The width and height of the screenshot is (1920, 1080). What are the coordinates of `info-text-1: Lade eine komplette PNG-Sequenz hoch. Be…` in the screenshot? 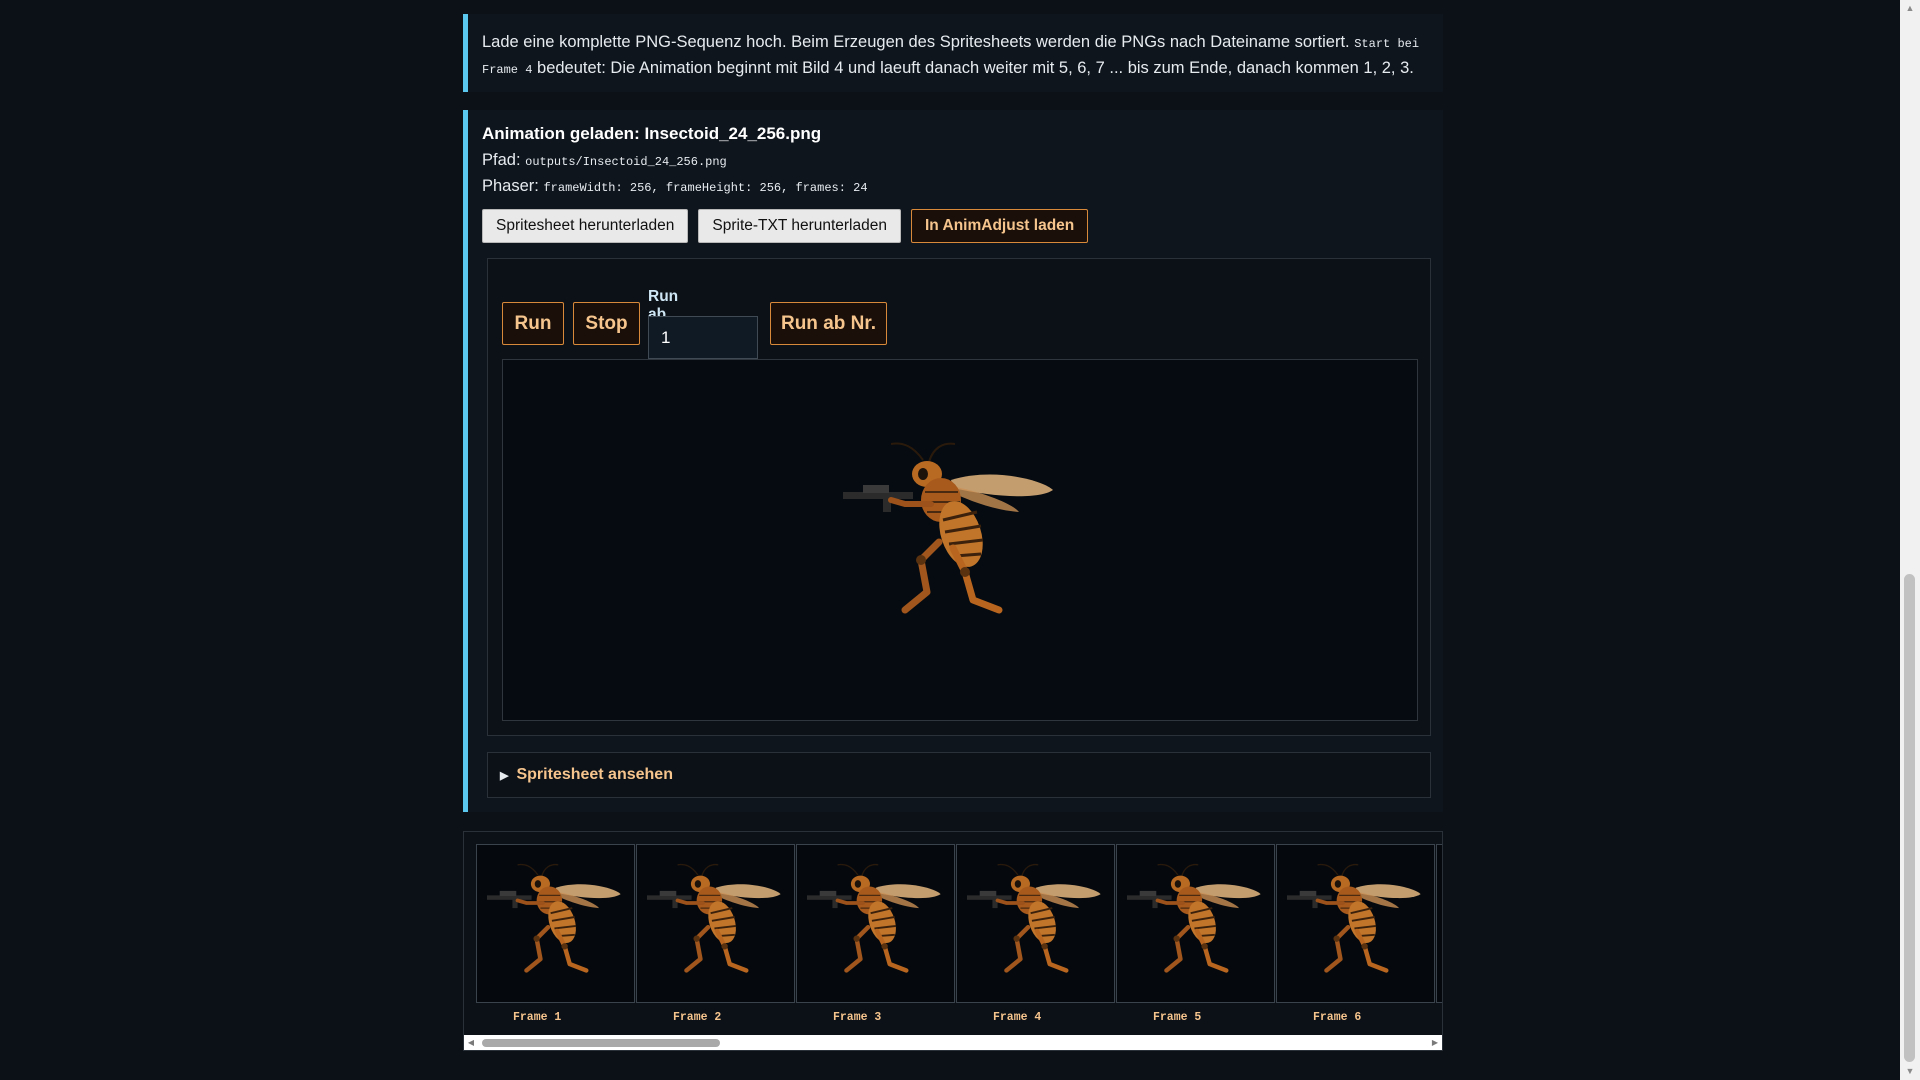 It's located at (916, 42).